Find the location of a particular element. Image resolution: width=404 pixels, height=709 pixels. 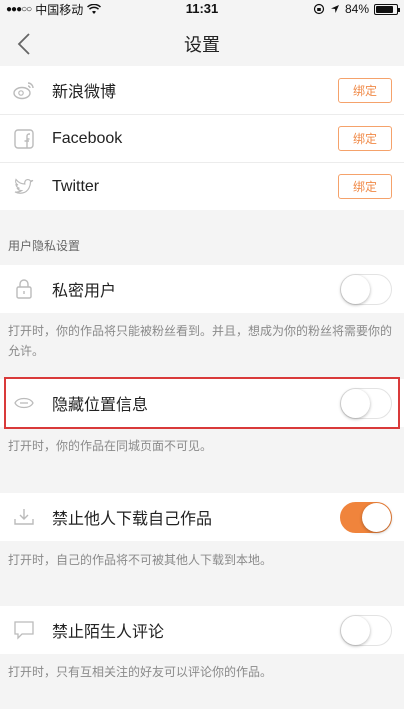

disable-download-label: 禁止他人下载自己作品 is located at coordinates (132, 519).